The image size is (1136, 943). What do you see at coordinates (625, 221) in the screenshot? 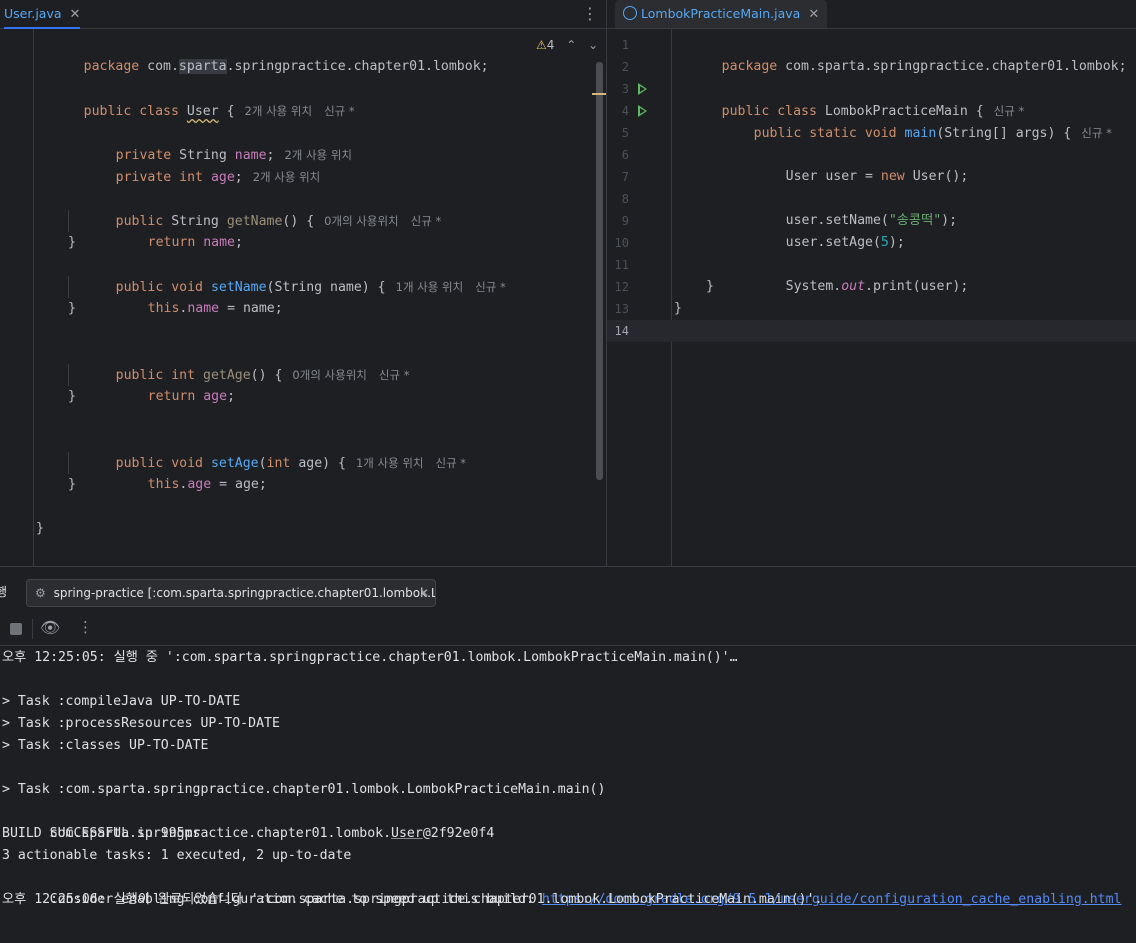
I see `line-number: 9` at bounding box center [625, 221].